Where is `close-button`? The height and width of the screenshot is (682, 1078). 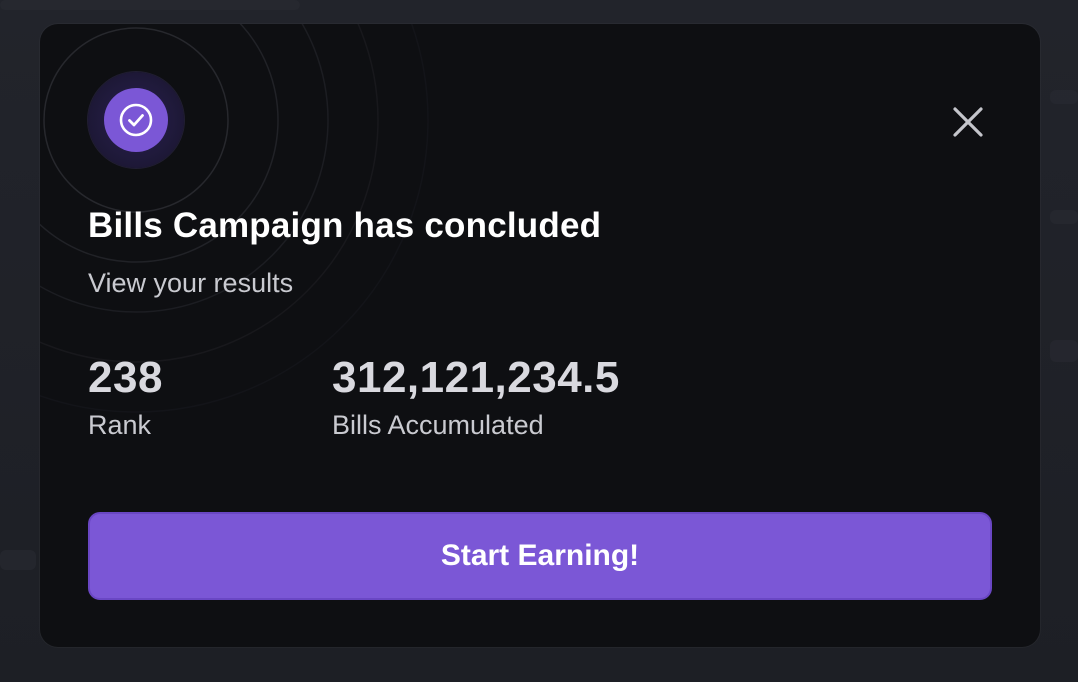
close-button is located at coordinates (968, 122).